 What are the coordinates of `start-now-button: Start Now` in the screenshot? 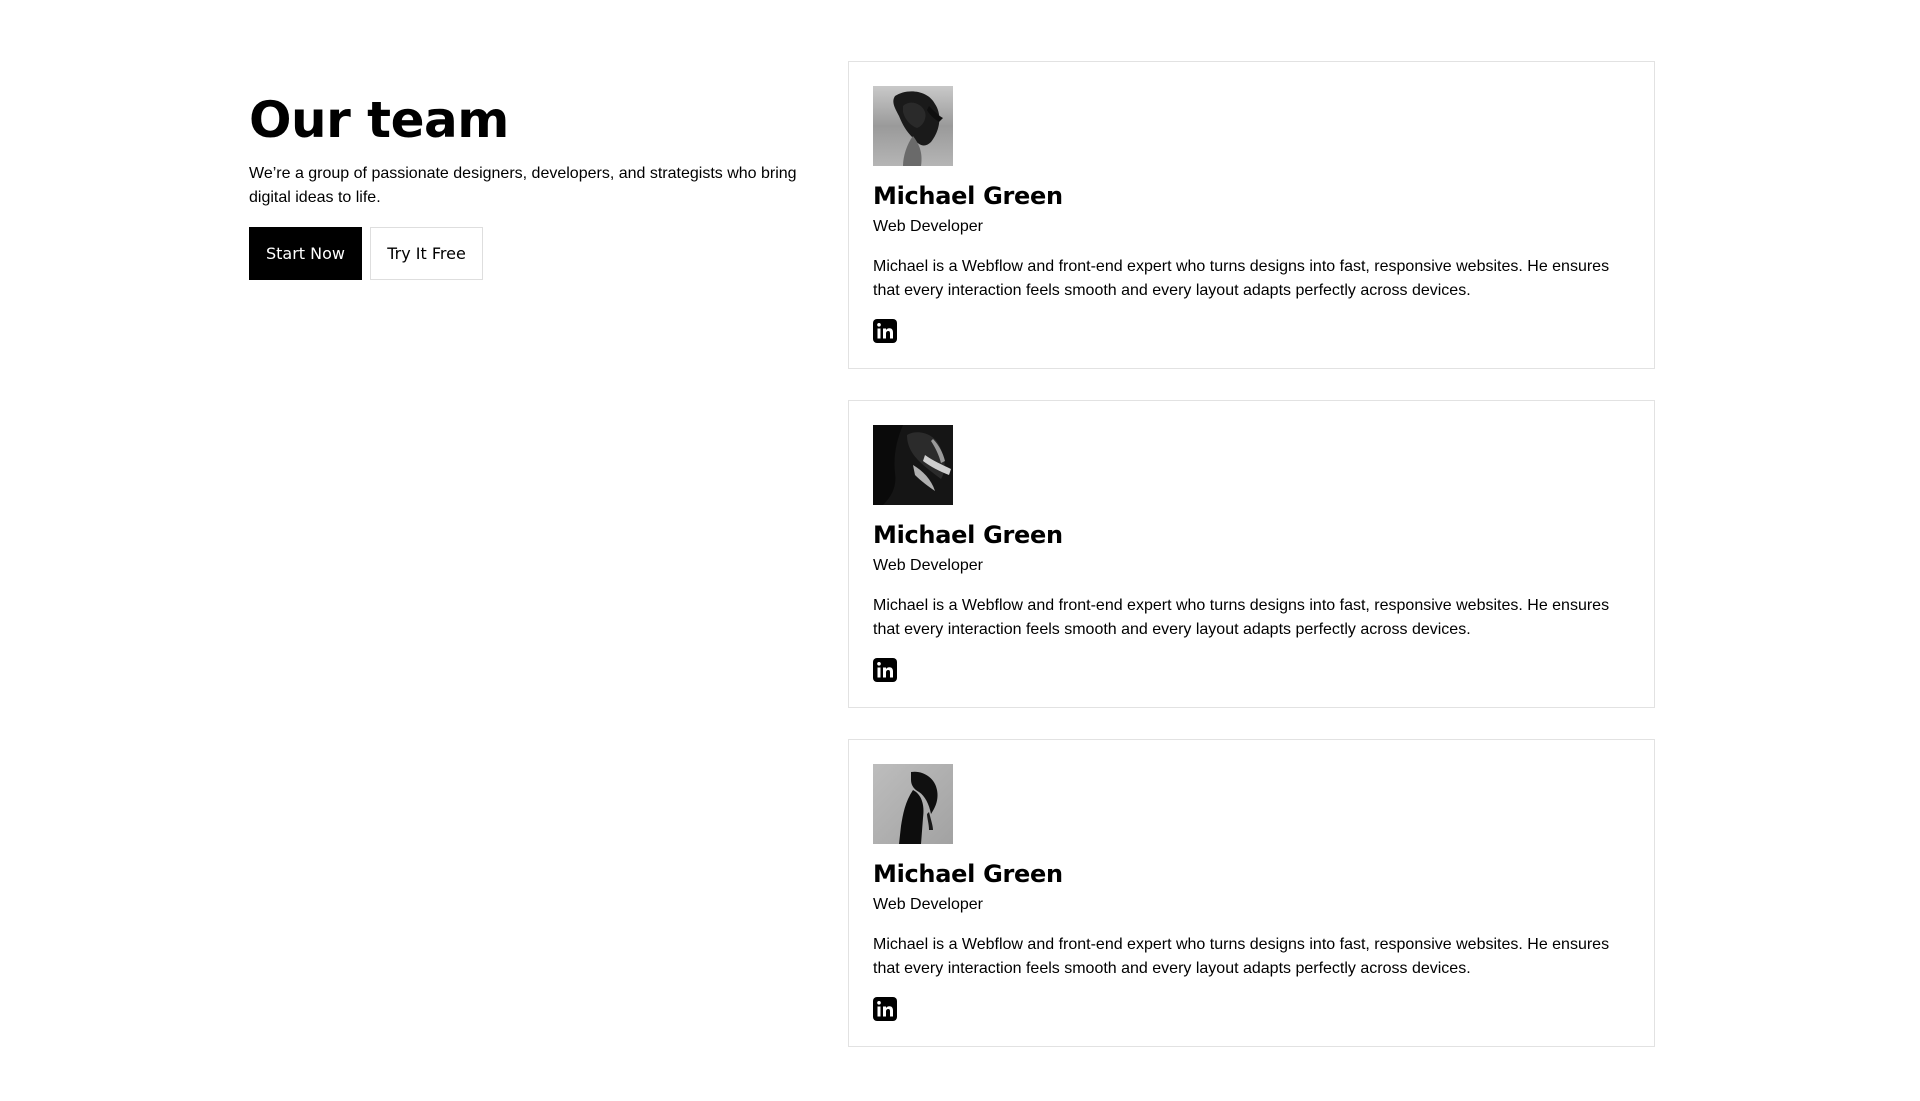 It's located at (305, 253).